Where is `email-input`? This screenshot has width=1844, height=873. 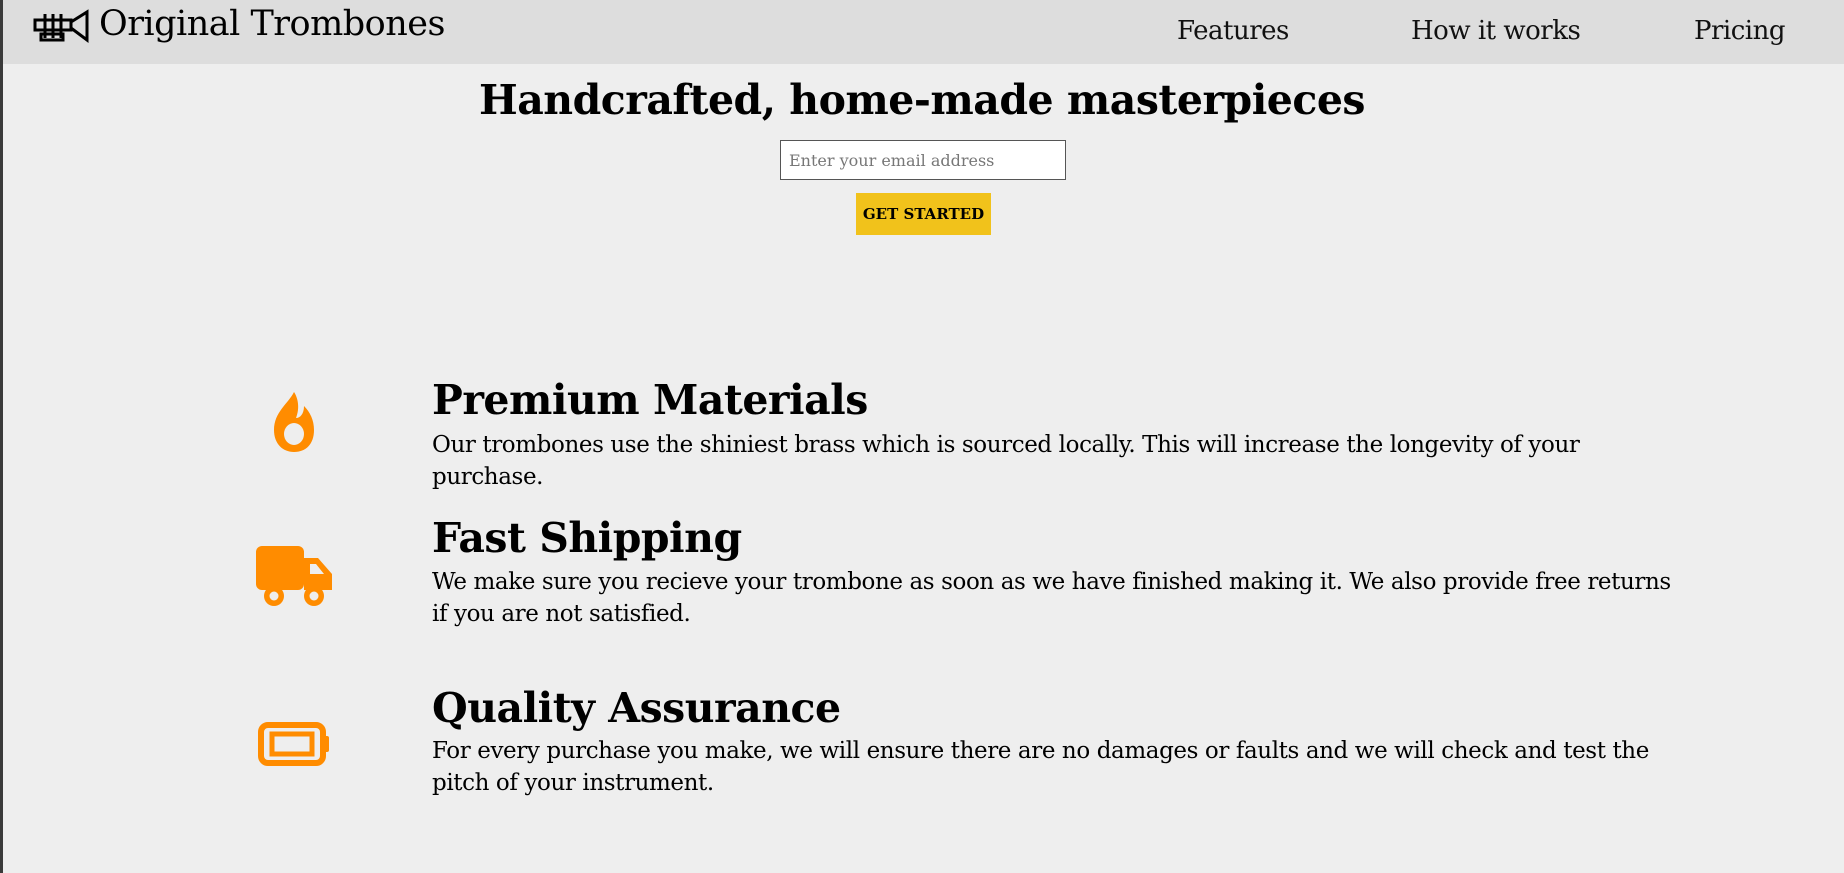
email-input is located at coordinates (923, 160).